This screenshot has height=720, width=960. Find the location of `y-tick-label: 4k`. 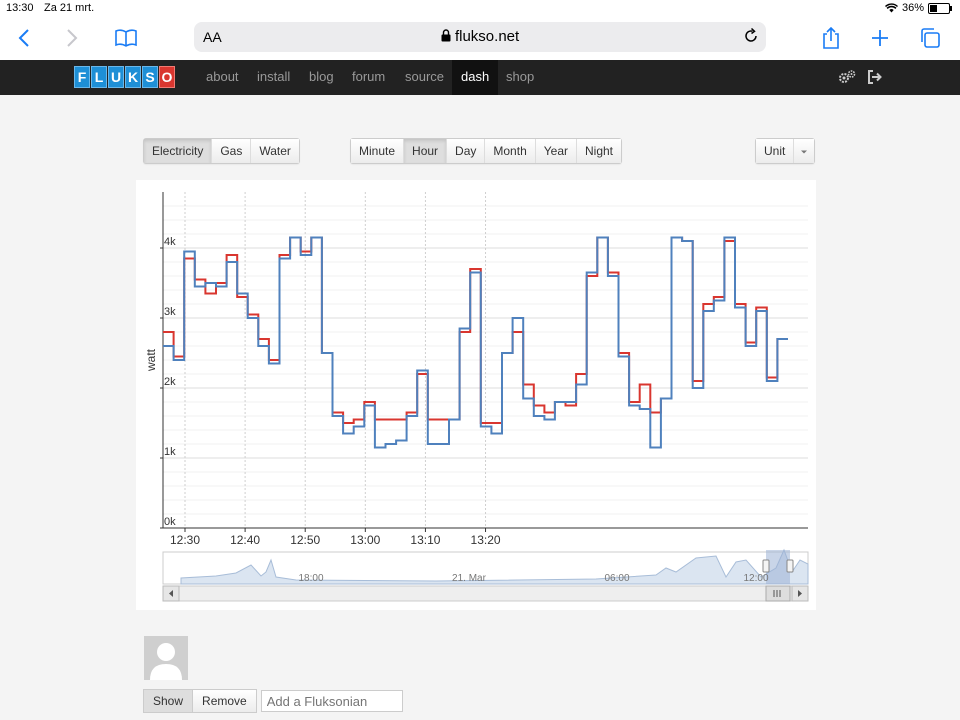

y-tick-label: 4k is located at coordinates (170, 242).